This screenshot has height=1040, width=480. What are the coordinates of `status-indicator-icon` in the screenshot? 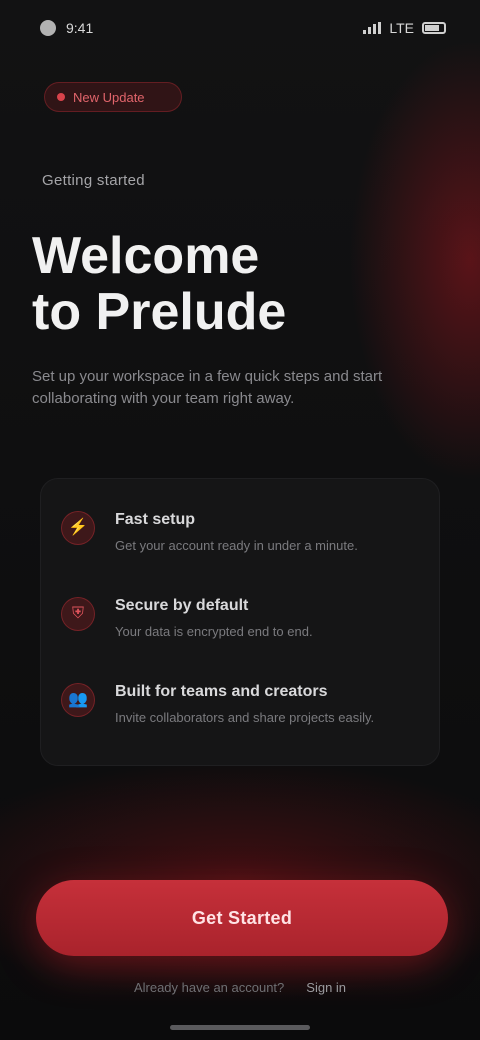 It's located at (48, 28).